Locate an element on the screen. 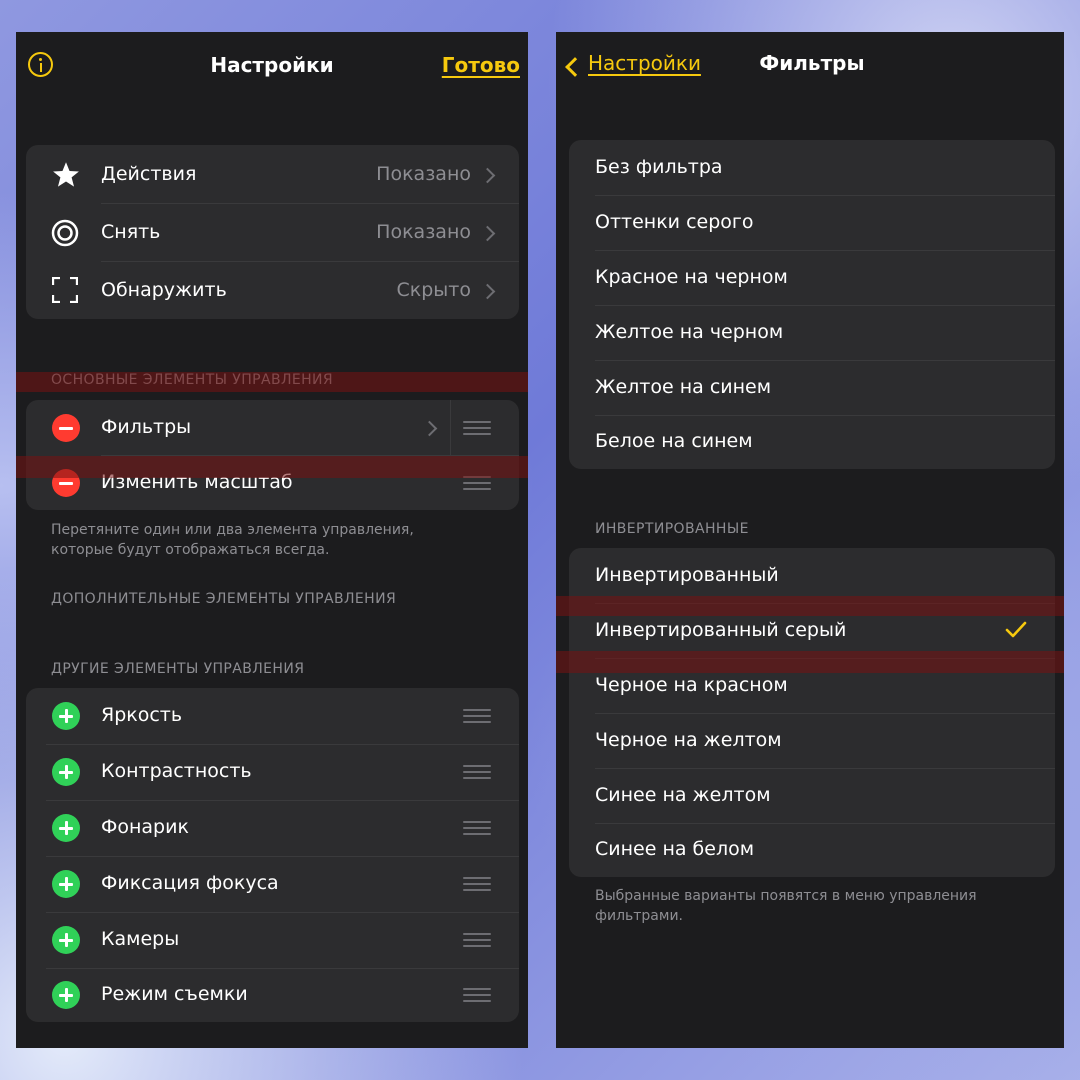 Image resolution: width=1080 pixels, height=1080 pixels. star-icon is located at coordinates (66, 174).